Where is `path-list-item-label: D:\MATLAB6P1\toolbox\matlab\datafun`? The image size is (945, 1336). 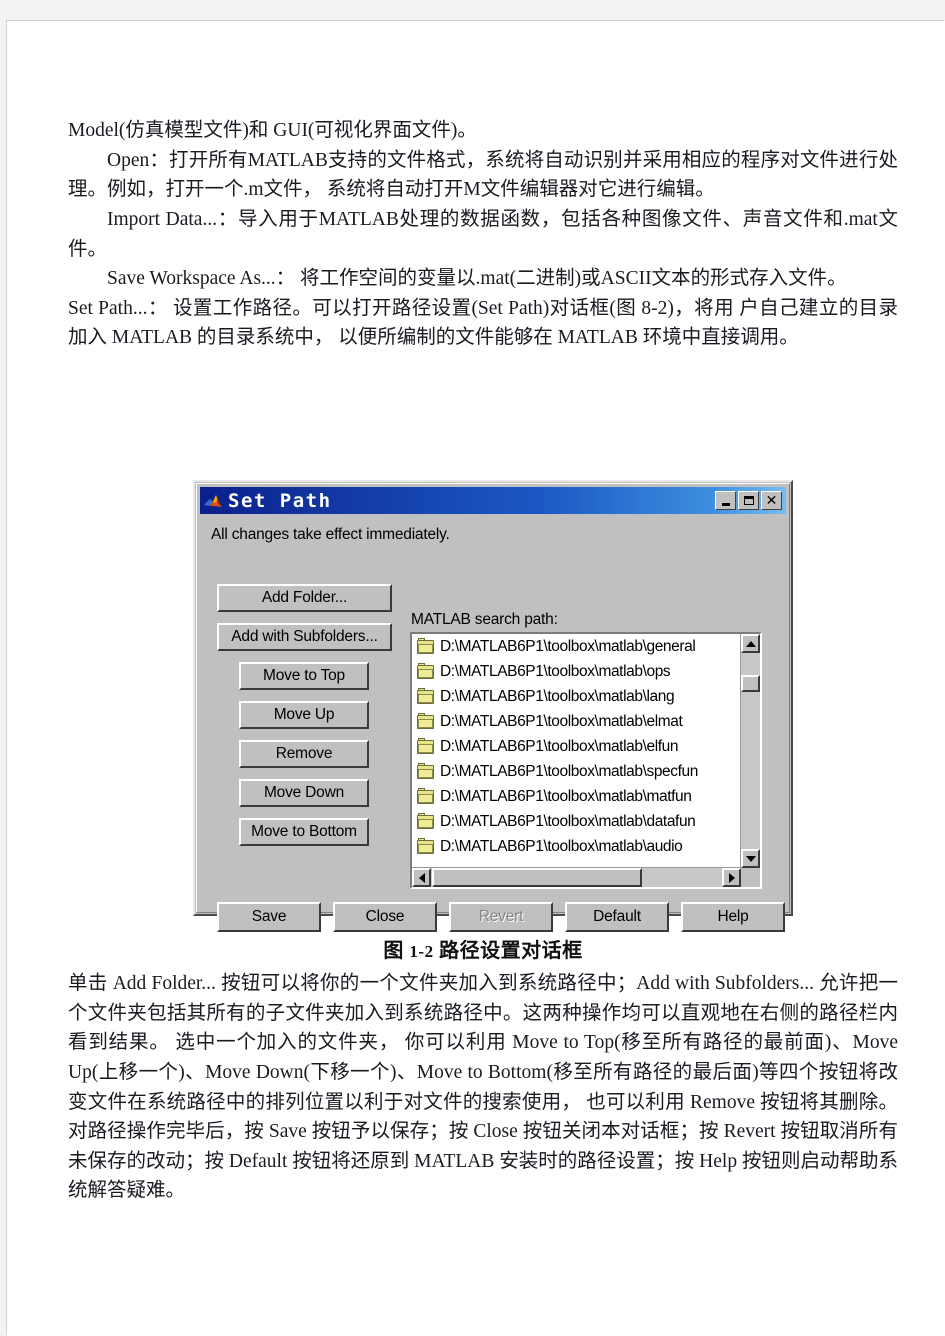
path-list-item-label: D:\MATLAB6P1\toolbox\matlab\datafun is located at coordinates (568, 821).